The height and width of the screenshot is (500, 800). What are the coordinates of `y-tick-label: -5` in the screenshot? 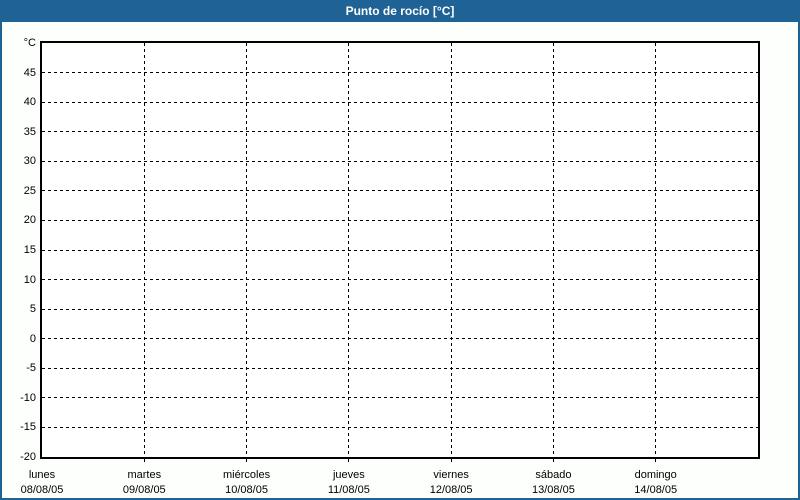 It's located at (31, 368).